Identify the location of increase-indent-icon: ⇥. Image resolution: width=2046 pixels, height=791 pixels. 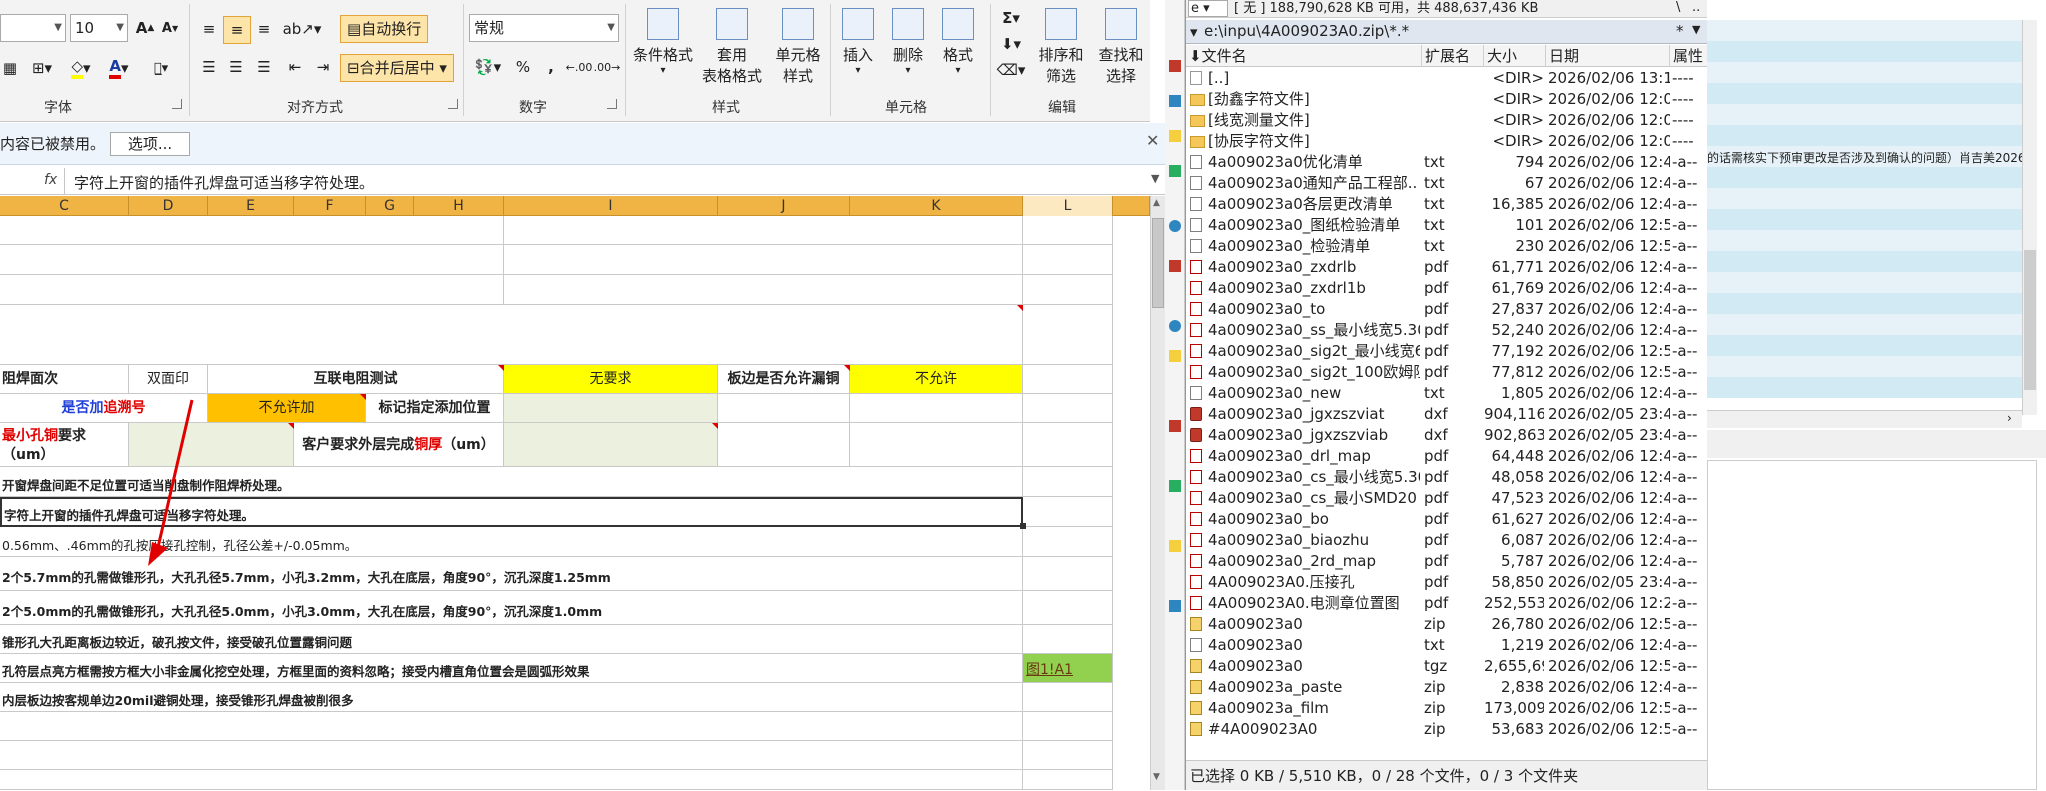
(323, 67).